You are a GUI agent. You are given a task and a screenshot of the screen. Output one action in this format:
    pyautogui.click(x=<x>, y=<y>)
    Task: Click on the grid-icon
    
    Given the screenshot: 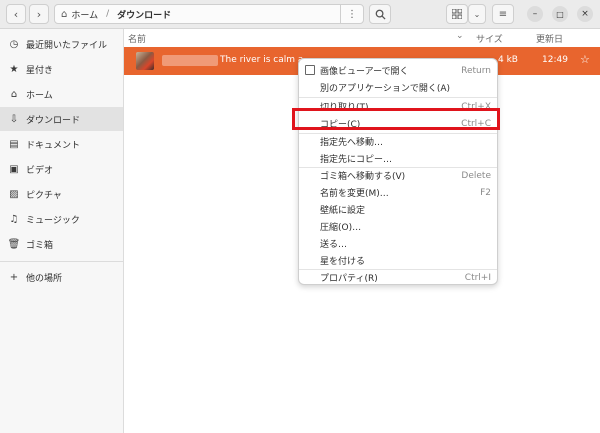 What is the action you would take?
    pyautogui.click(x=457, y=14)
    